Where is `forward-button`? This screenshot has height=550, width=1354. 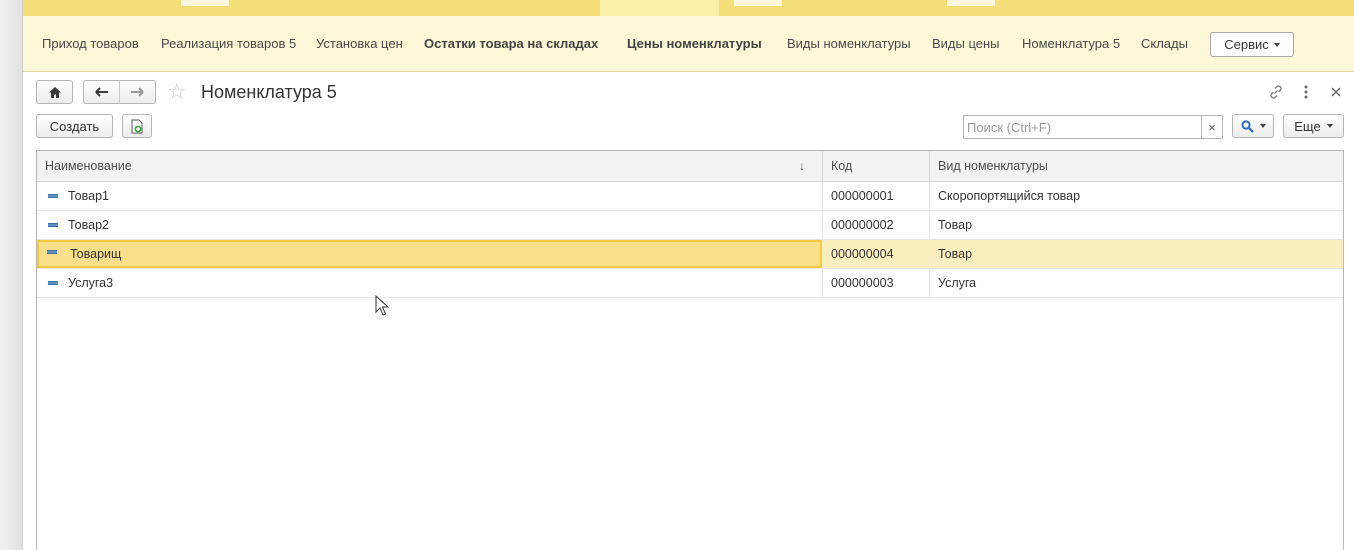 forward-button is located at coordinates (137, 92).